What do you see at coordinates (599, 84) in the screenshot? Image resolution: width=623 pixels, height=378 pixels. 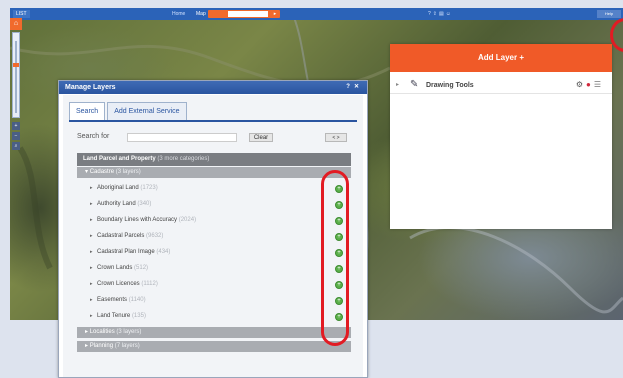 I see `menu-icon: ☰` at bounding box center [599, 84].